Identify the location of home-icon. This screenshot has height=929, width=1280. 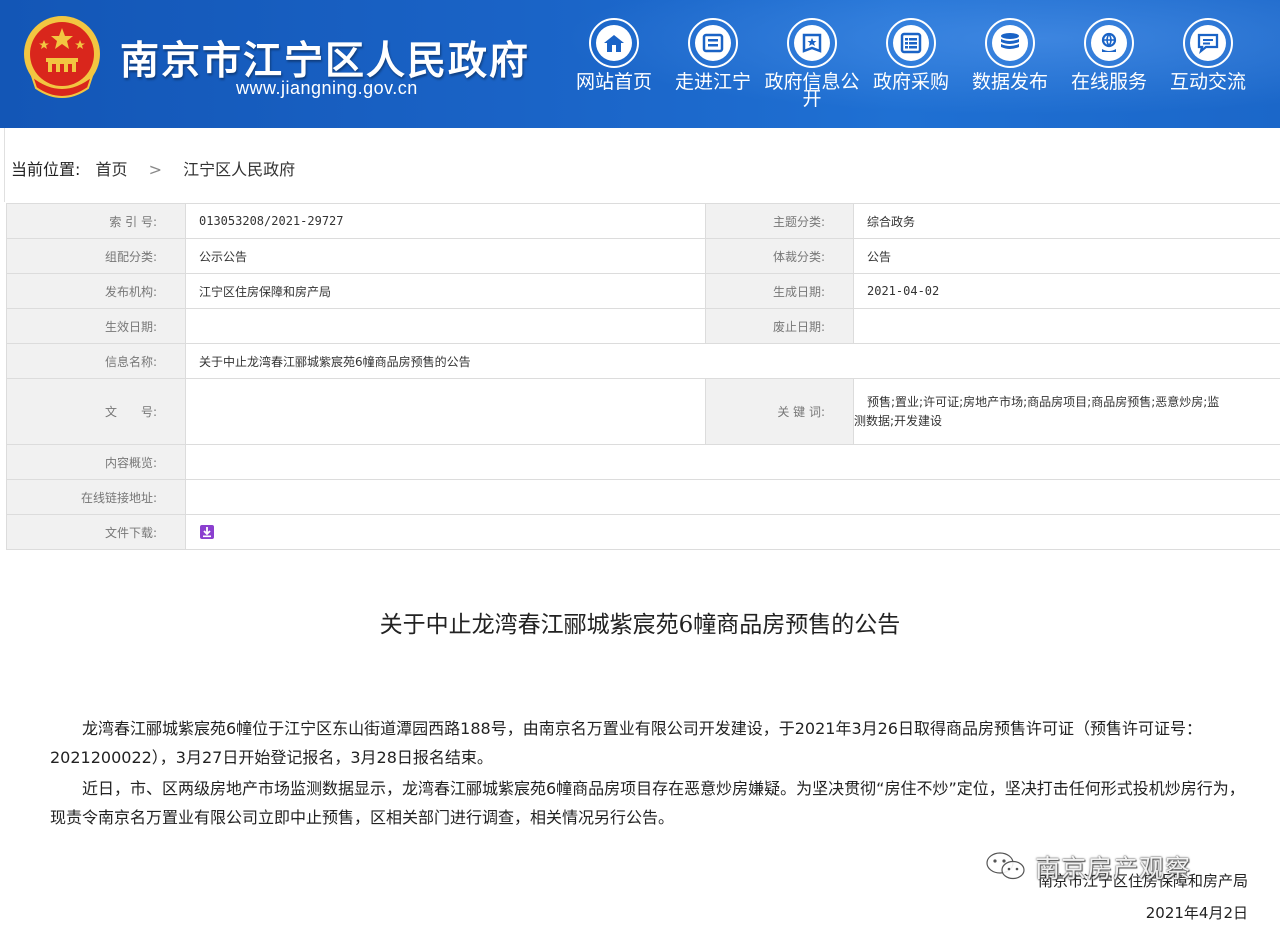
(614, 43).